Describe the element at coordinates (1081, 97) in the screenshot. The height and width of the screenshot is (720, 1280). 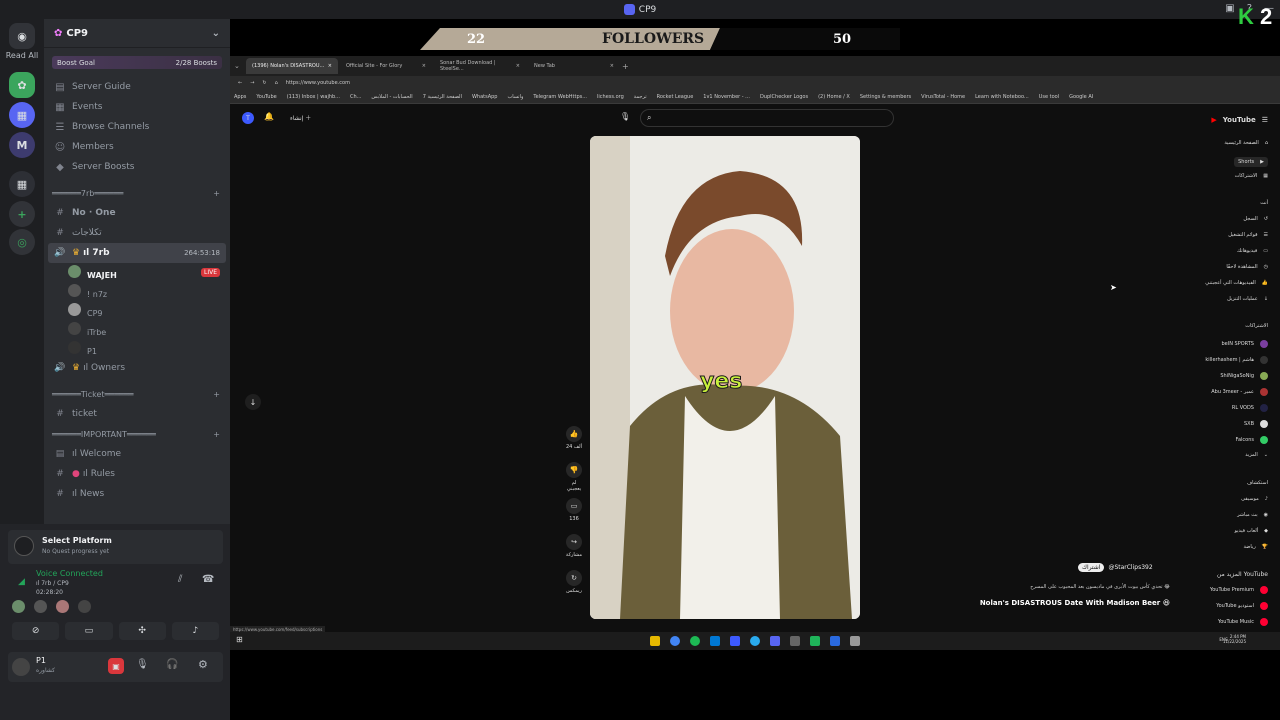
I see `bookmark: Google AI` at that location.